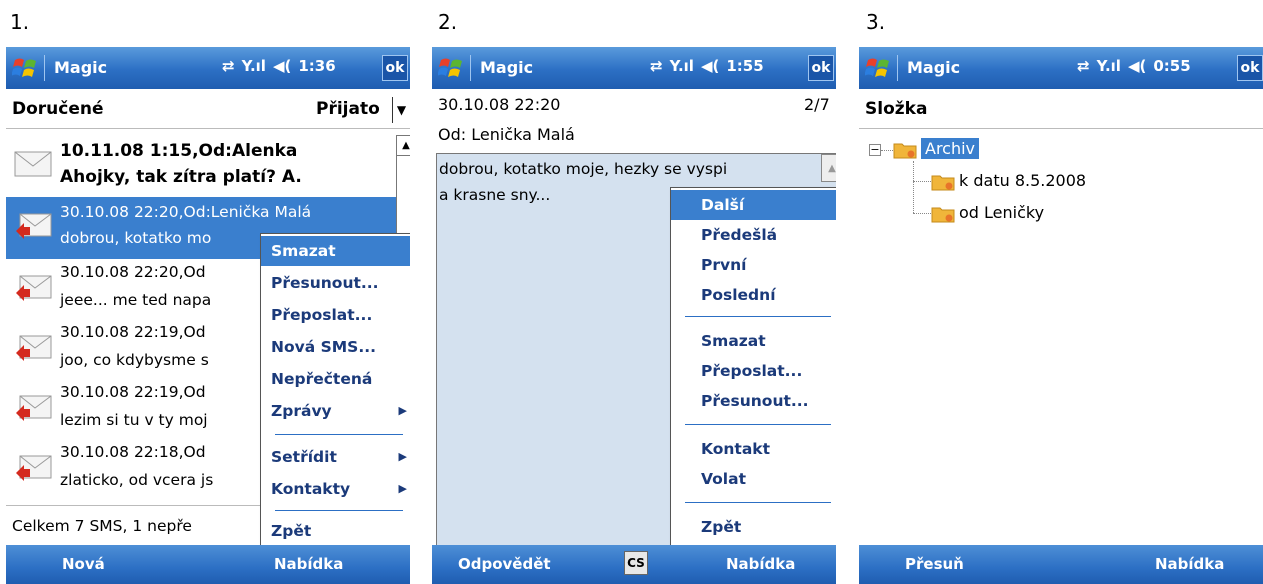  Describe the element at coordinates (179, 151) in the screenshot. I see `message-header: 10.11.08 1:15,Od:Alenka` at that location.